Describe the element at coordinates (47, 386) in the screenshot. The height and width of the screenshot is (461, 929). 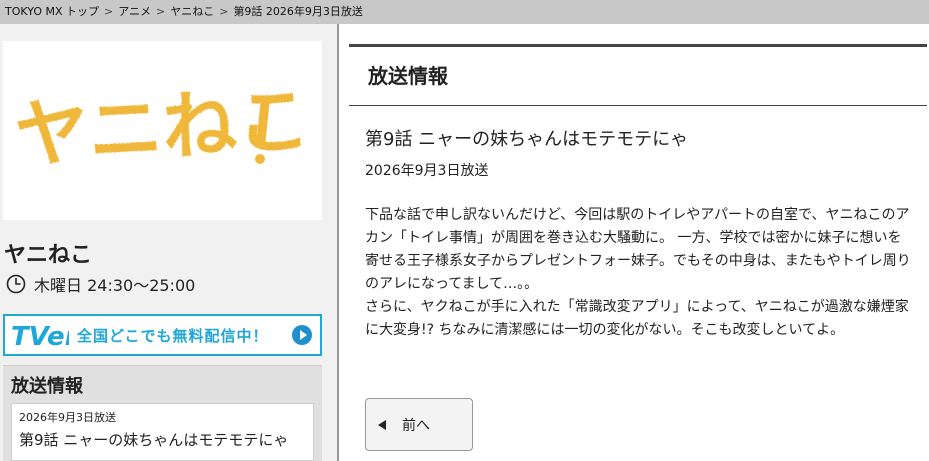
I see `sidebar-broadcast-heading: 放送情報` at that location.